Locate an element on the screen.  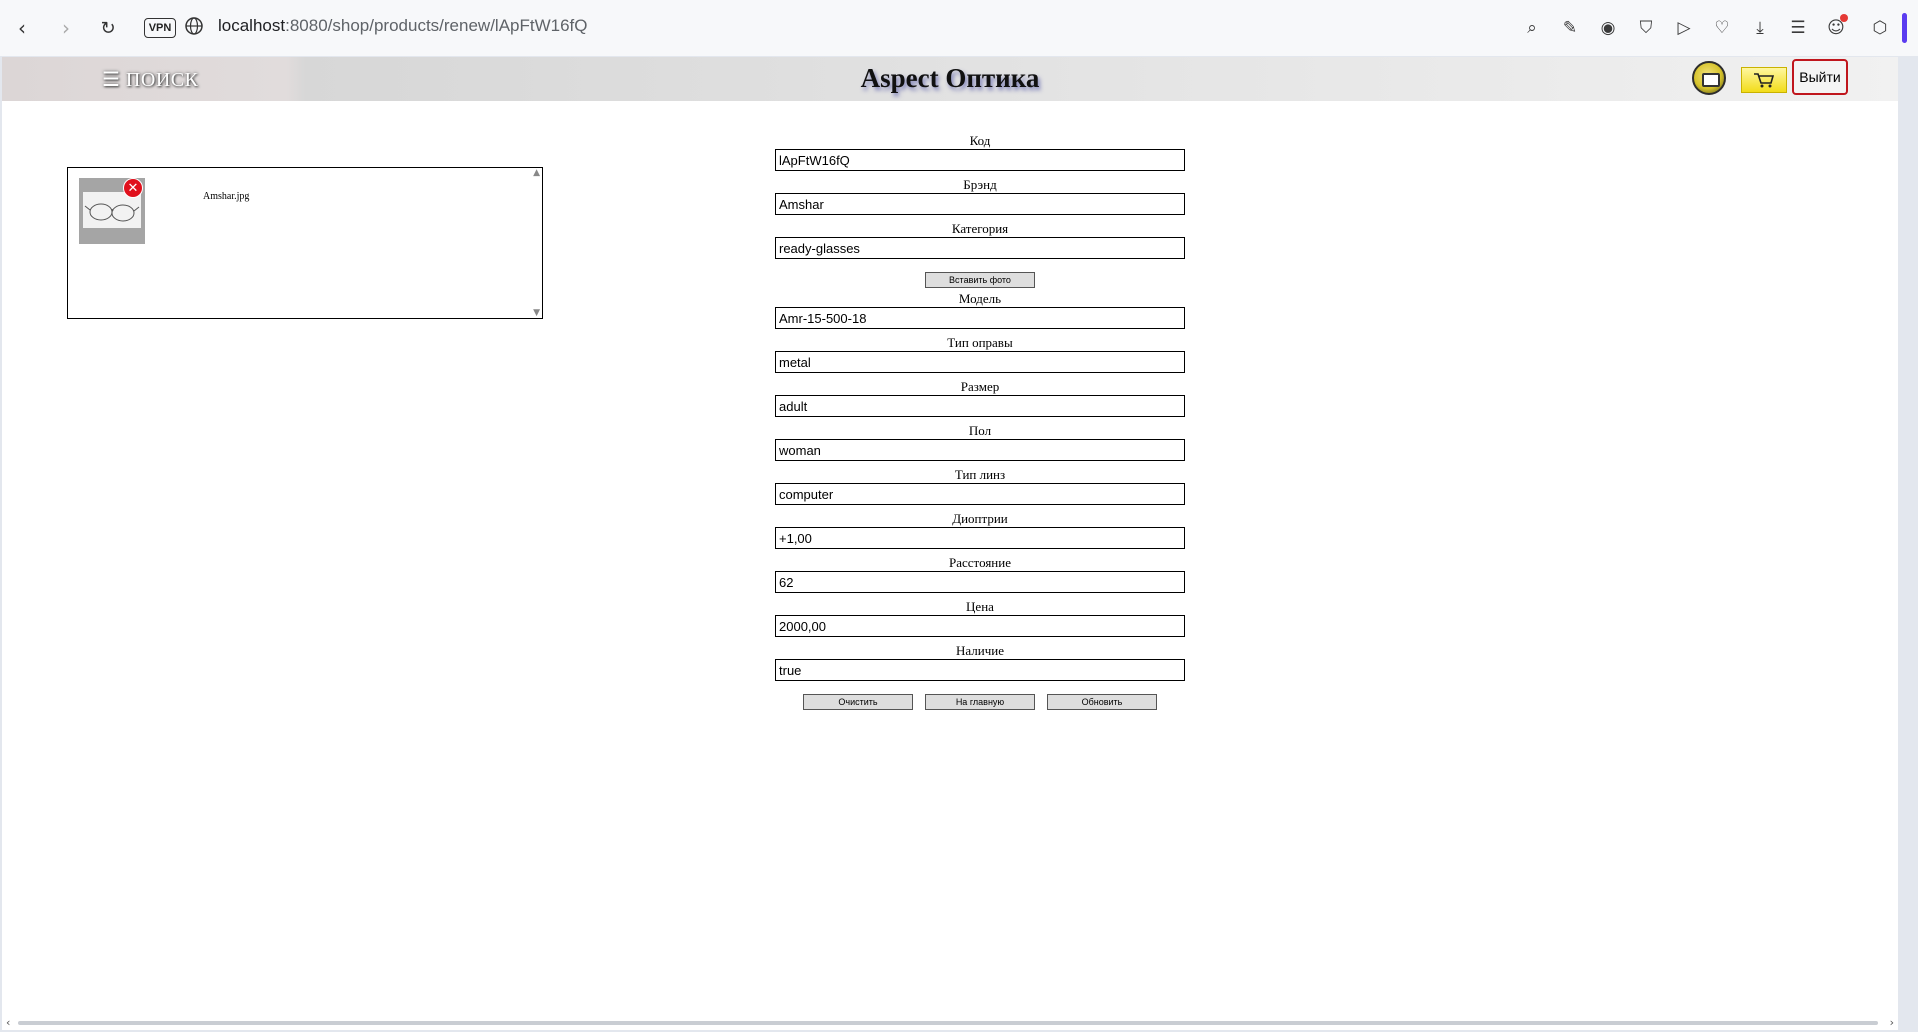
lens-type-label: Тип линз is located at coordinates (980, 474).